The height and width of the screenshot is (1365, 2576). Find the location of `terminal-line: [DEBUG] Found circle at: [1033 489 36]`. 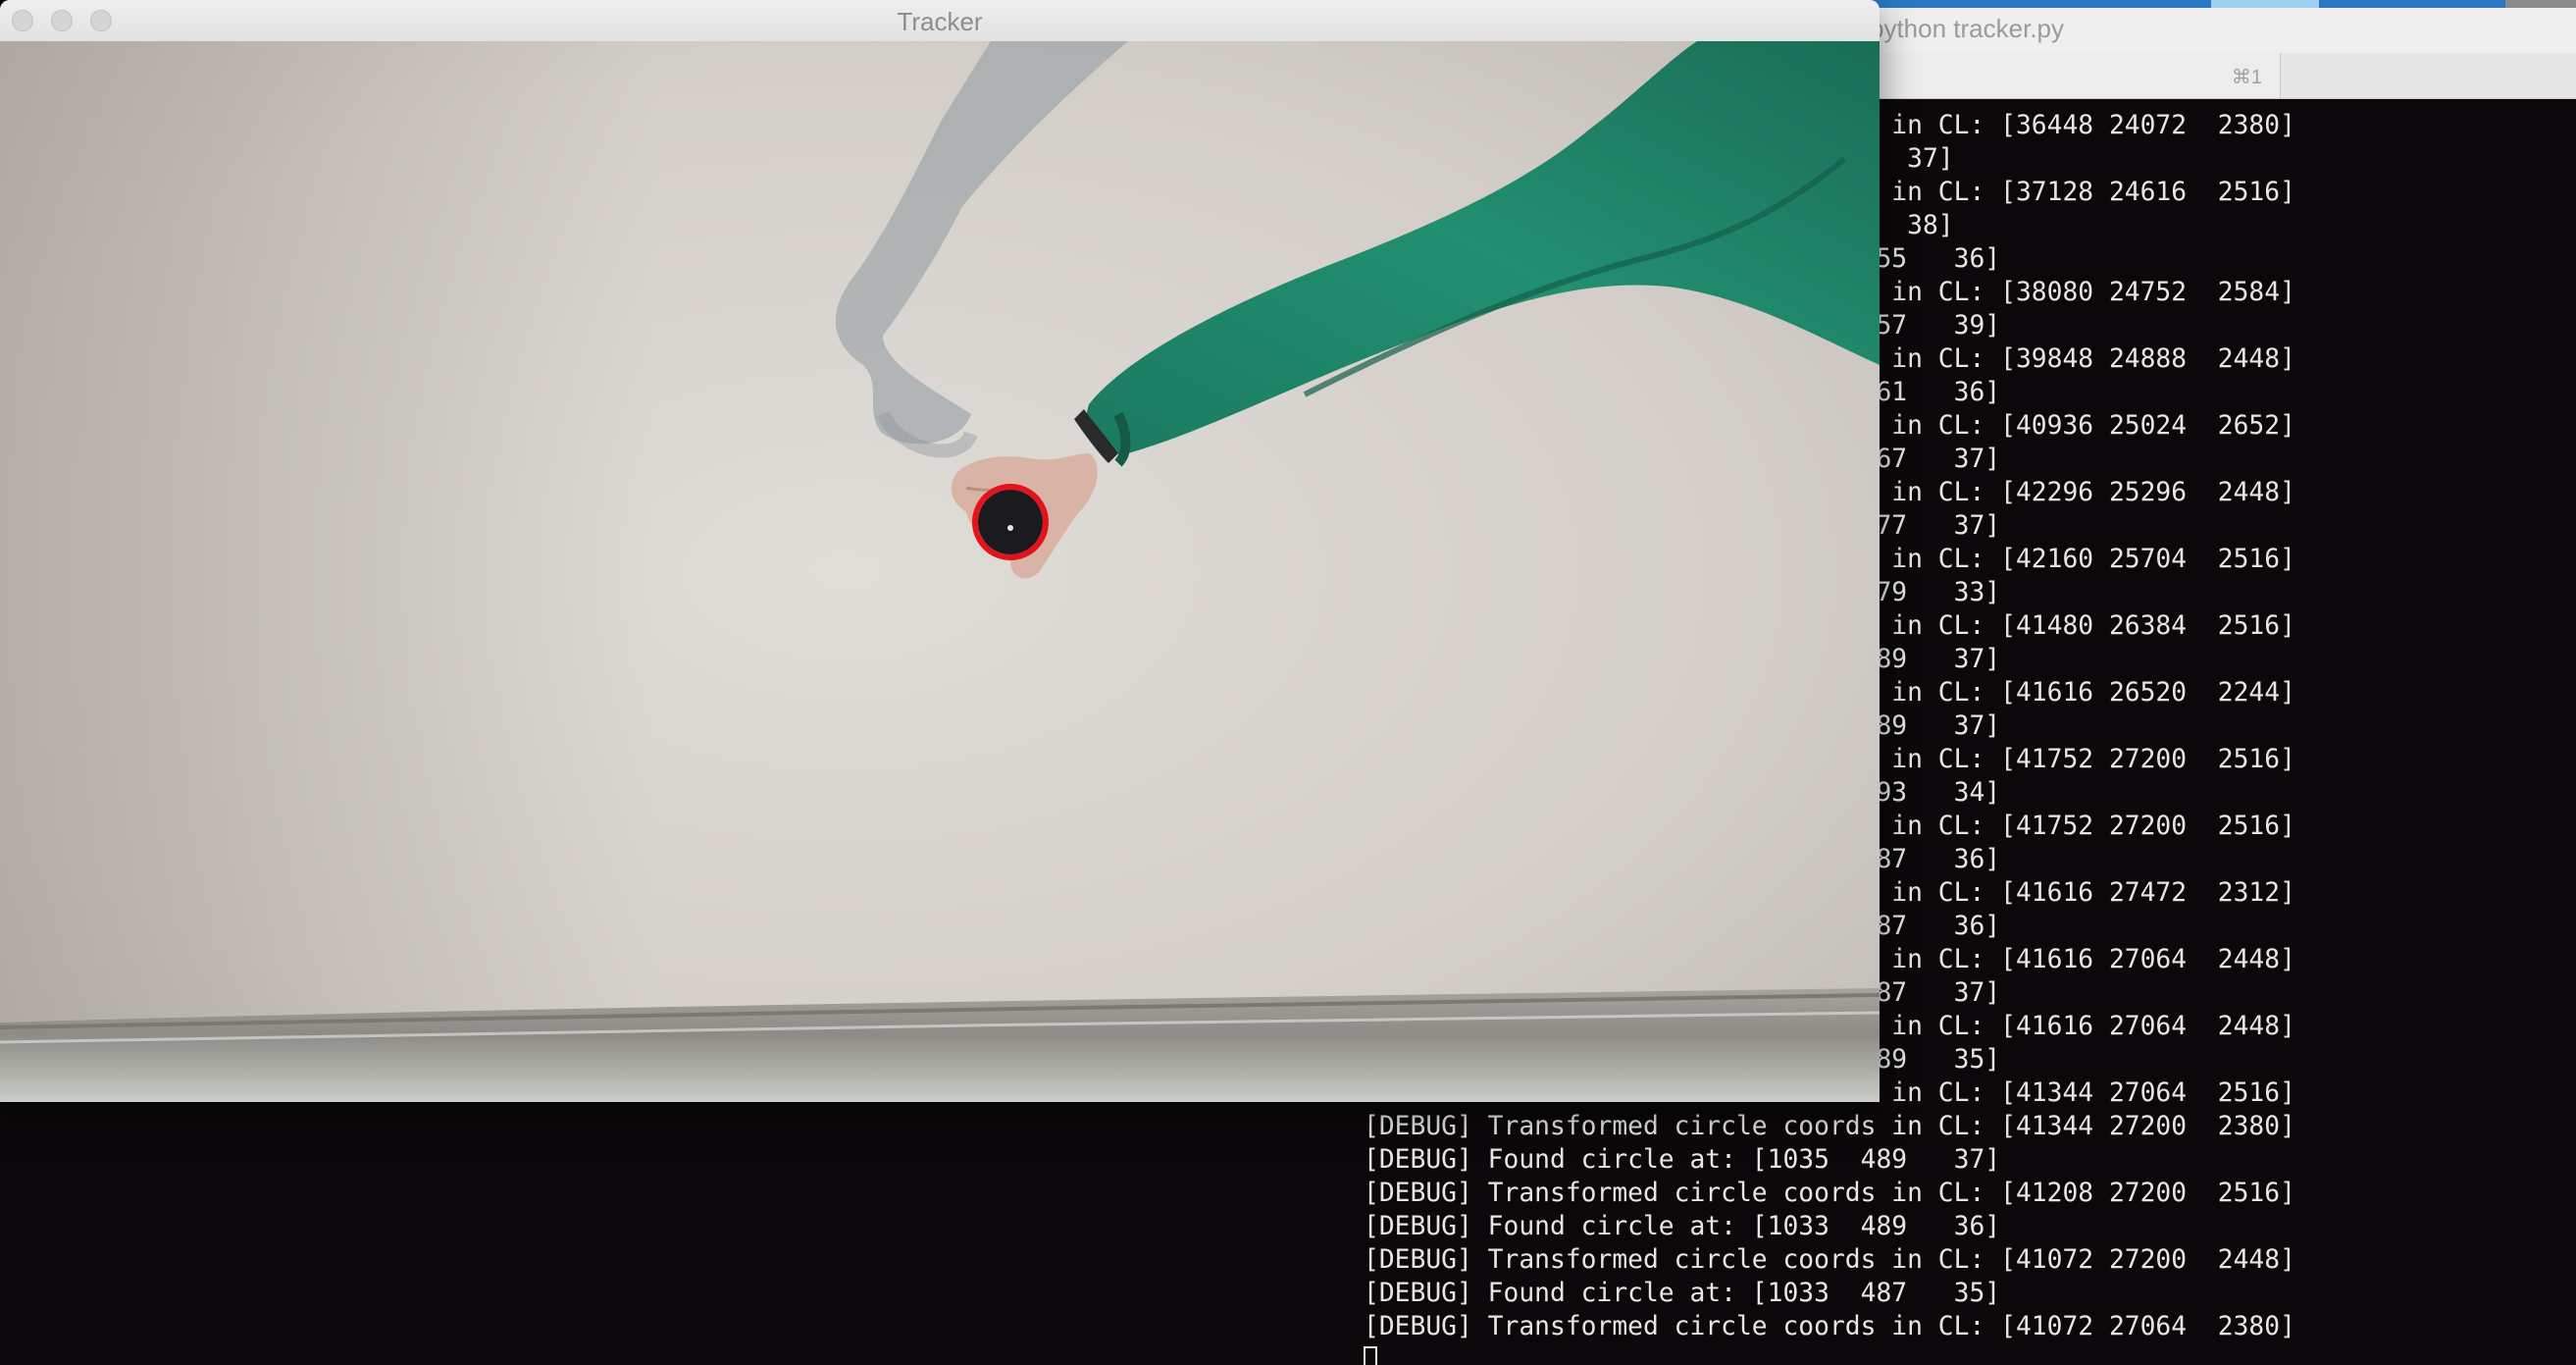

terminal-line: [DEBUG] Found circle at: [1033 489 36] is located at coordinates (1682, 1226).